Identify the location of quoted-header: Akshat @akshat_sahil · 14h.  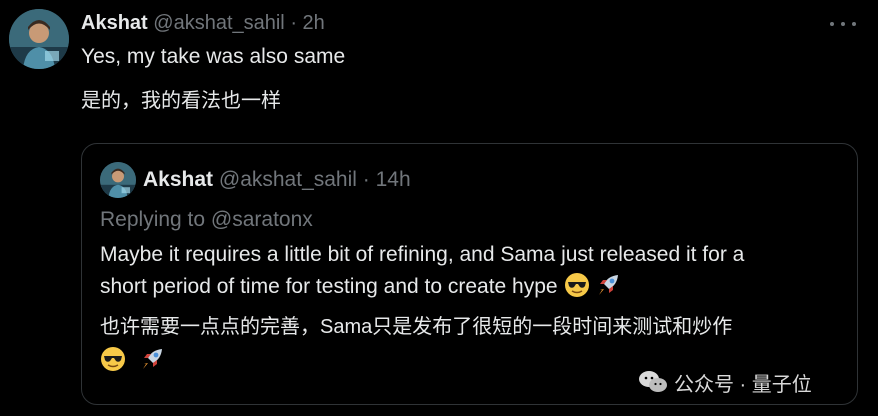
(277, 180).